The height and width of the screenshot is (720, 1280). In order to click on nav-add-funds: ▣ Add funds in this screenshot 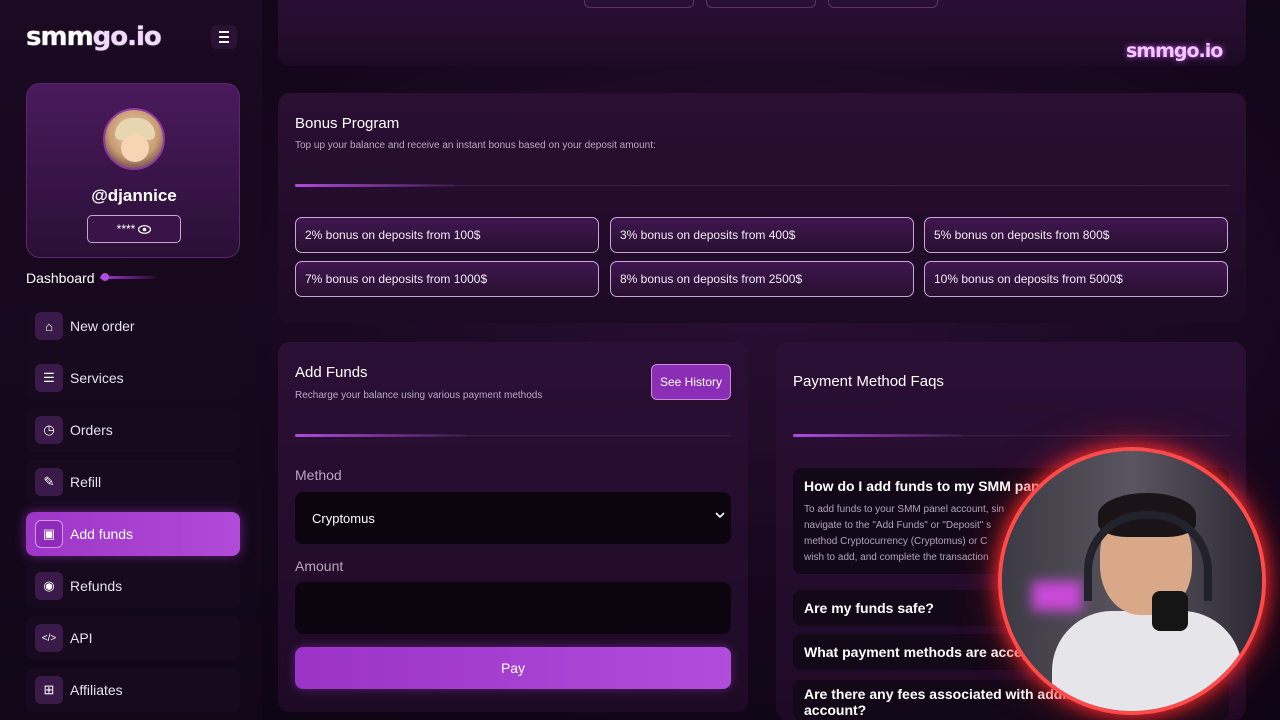, I will do `click(133, 534)`.